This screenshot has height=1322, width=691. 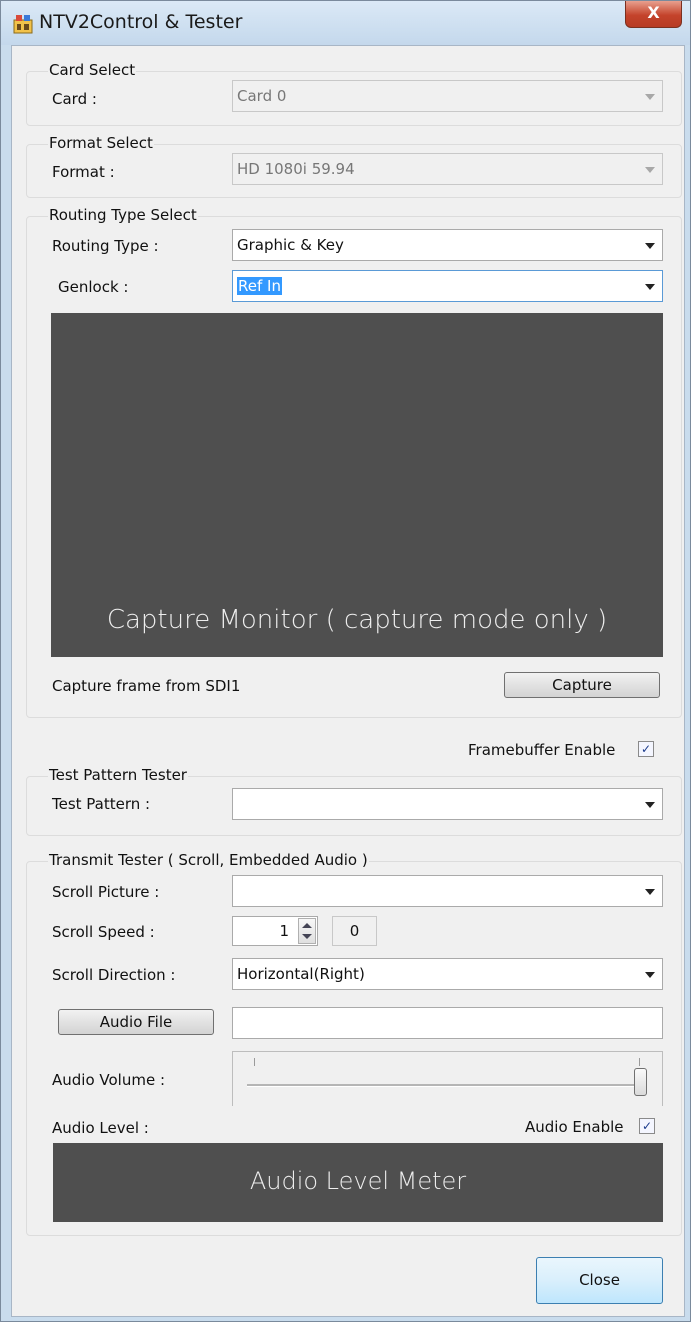 I want to click on audio-file-path-input, so click(x=447, y=1023).